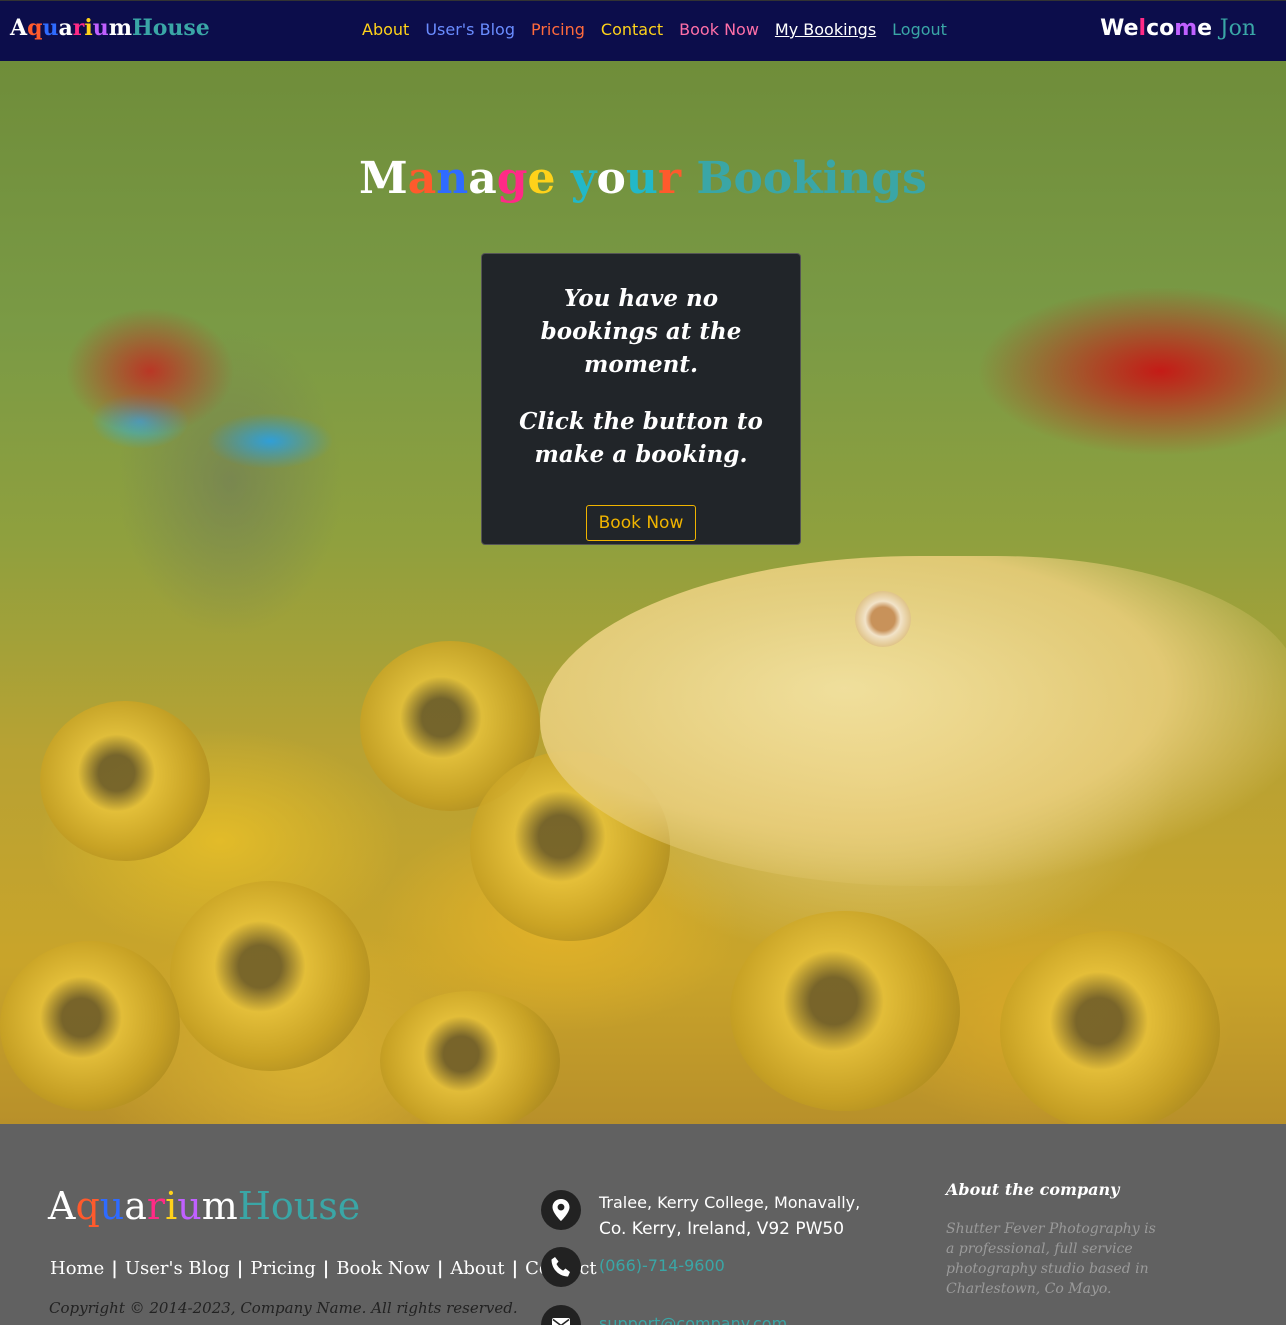 This screenshot has width=1286, height=1325. What do you see at coordinates (299, 1206) in the screenshot?
I see `footer-brand-part2: House` at bounding box center [299, 1206].